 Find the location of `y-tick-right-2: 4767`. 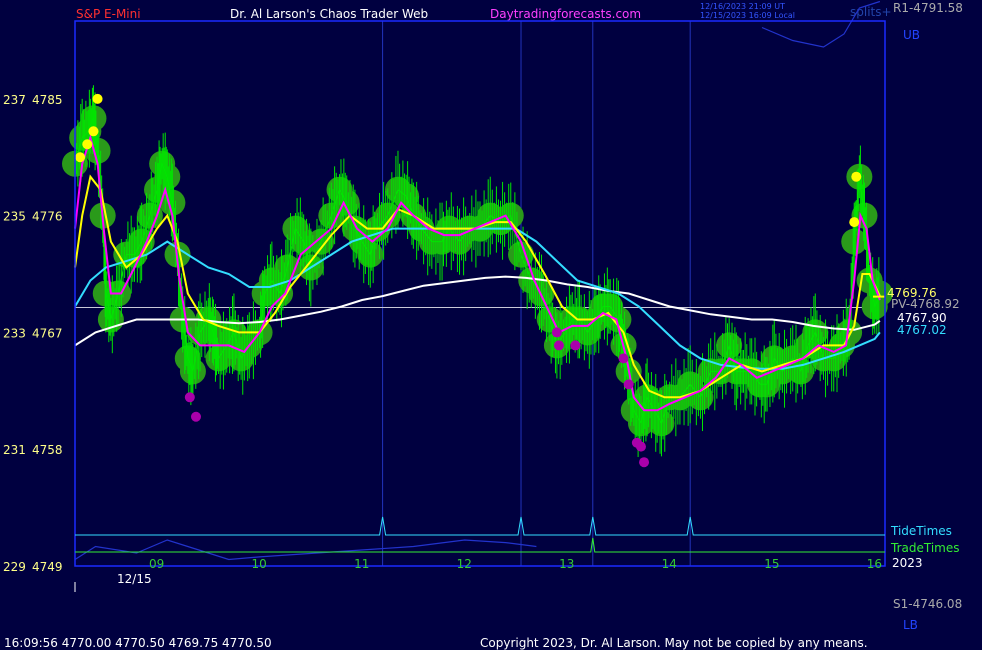

y-tick-right-2: 4767 is located at coordinates (47, 333).